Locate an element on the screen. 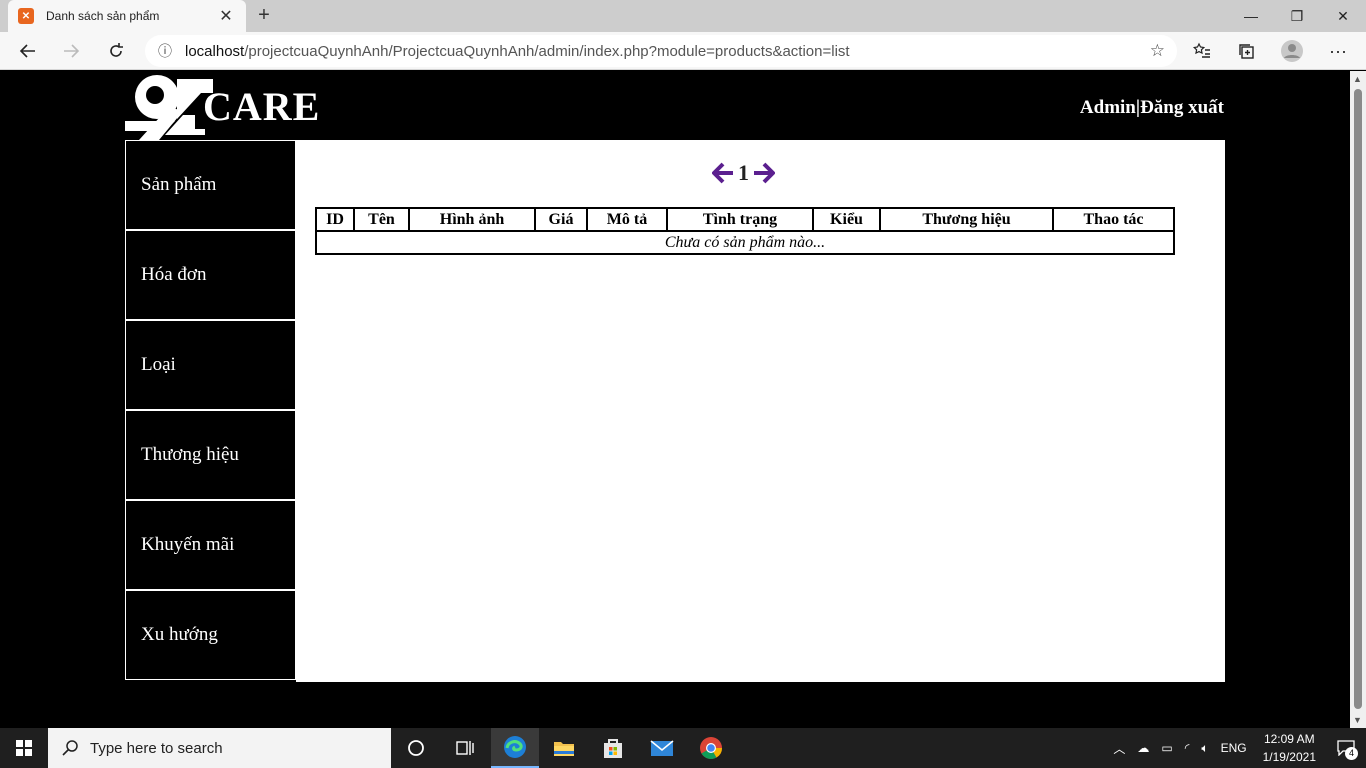 The height and width of the screenshot is (768, 1366). back-icon is located at coordinates (28, 51).